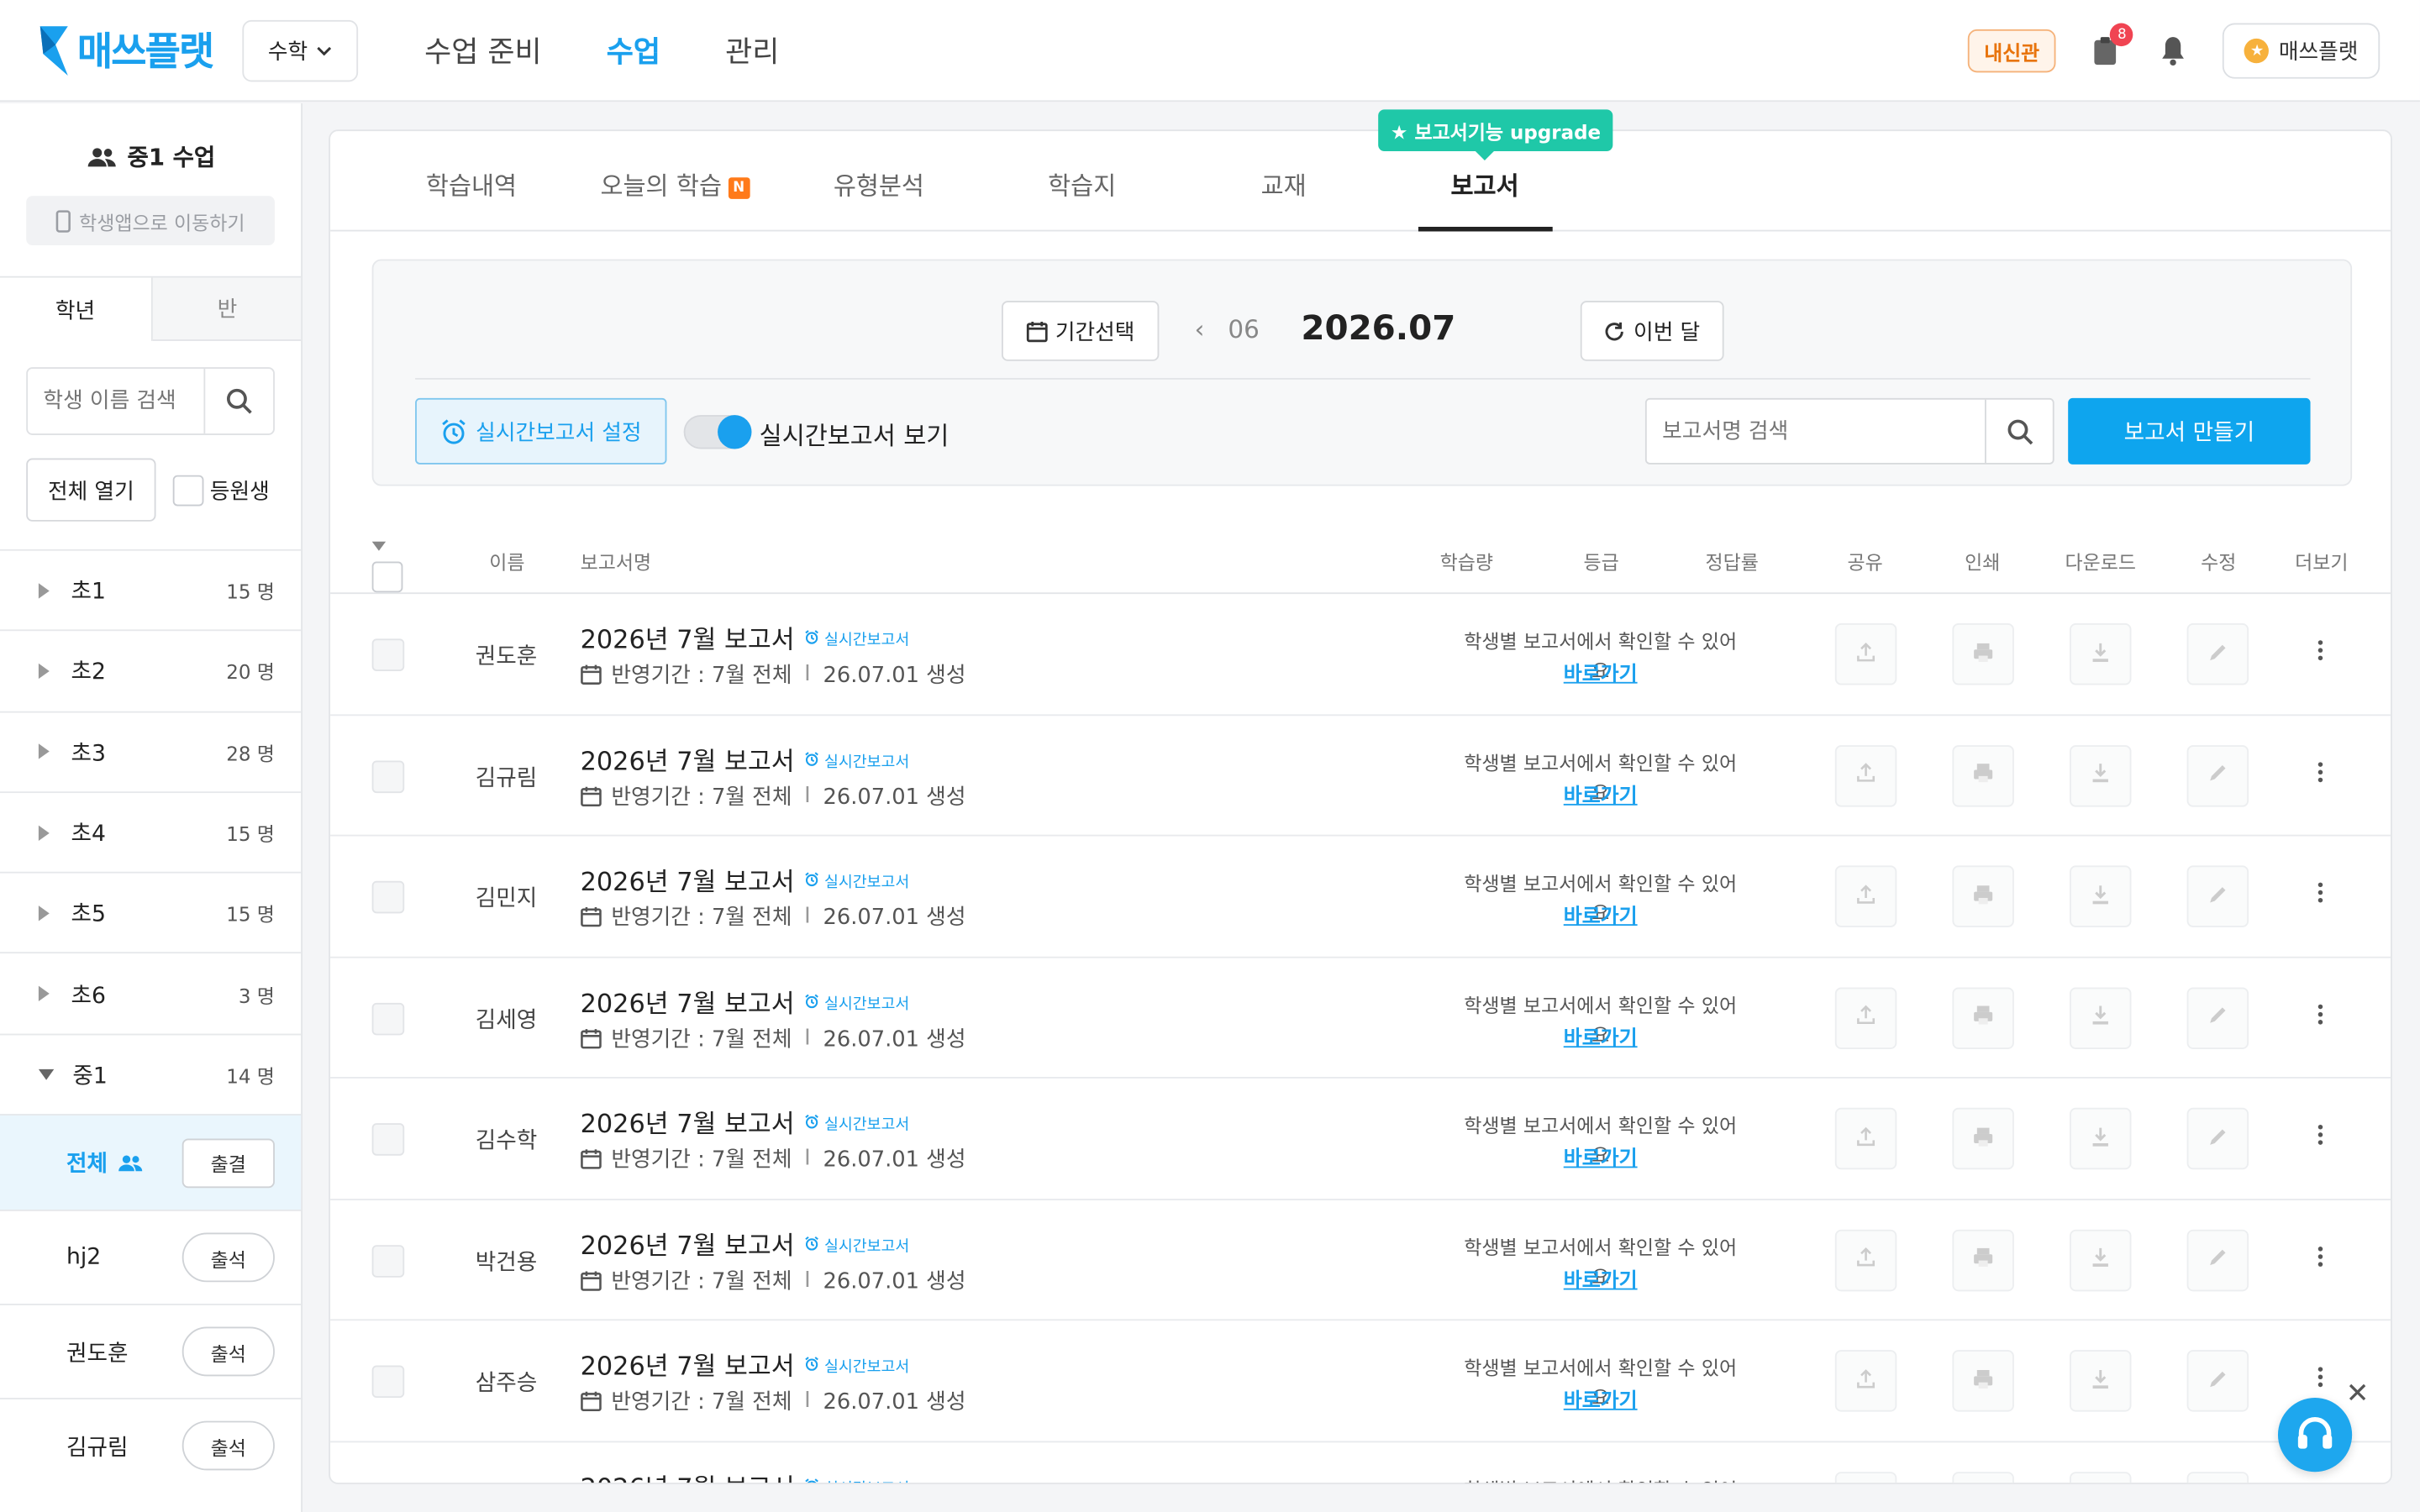 The width and height of the screenshot is (2420, 1512). Describe the element at coordinates (379, 546) in the screenshot. I see `caret-down-icon` at that location.